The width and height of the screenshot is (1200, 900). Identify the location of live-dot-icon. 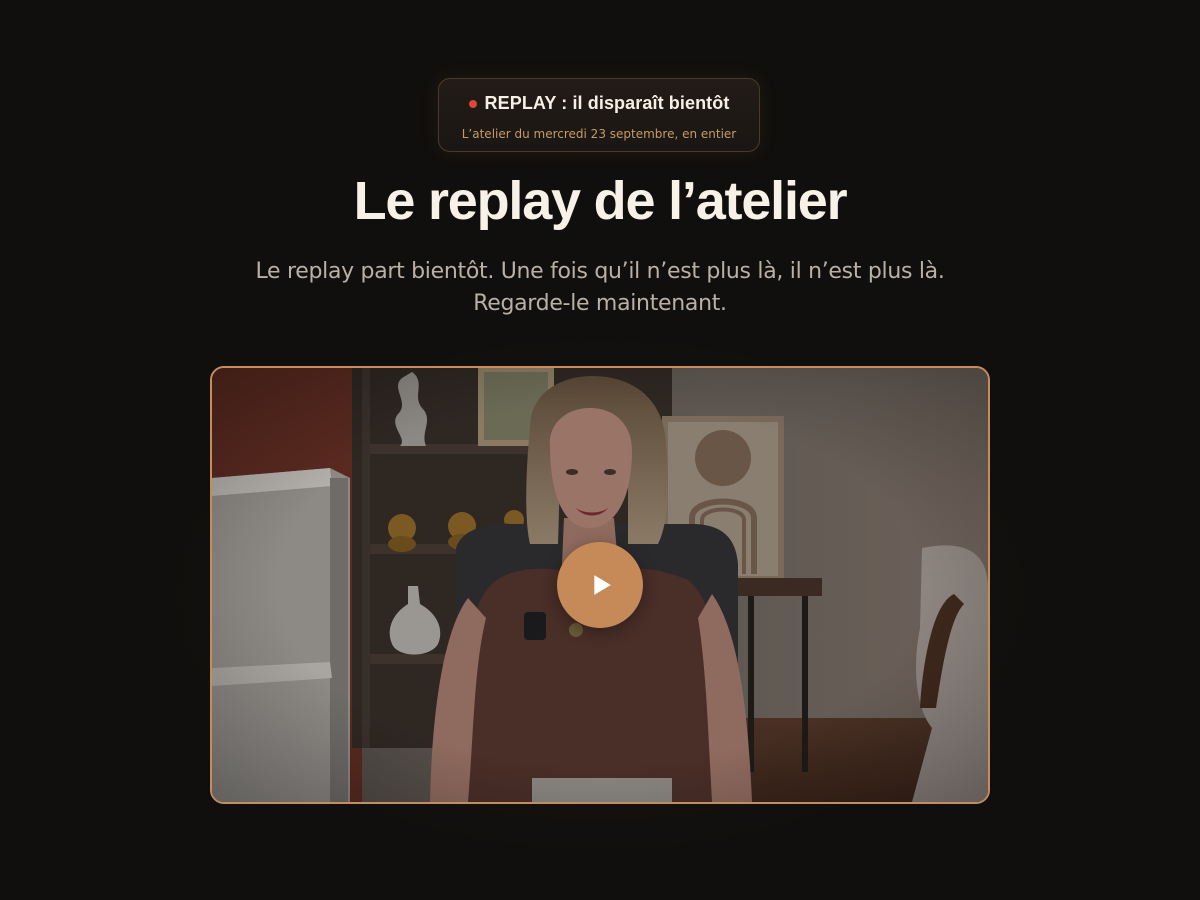
(472, 104).